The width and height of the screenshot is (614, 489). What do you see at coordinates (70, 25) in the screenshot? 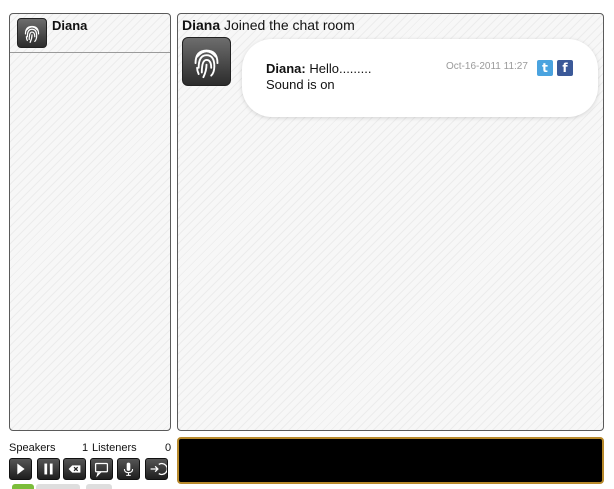
I see `user-name: Diana` at bounding box center [70, 25].